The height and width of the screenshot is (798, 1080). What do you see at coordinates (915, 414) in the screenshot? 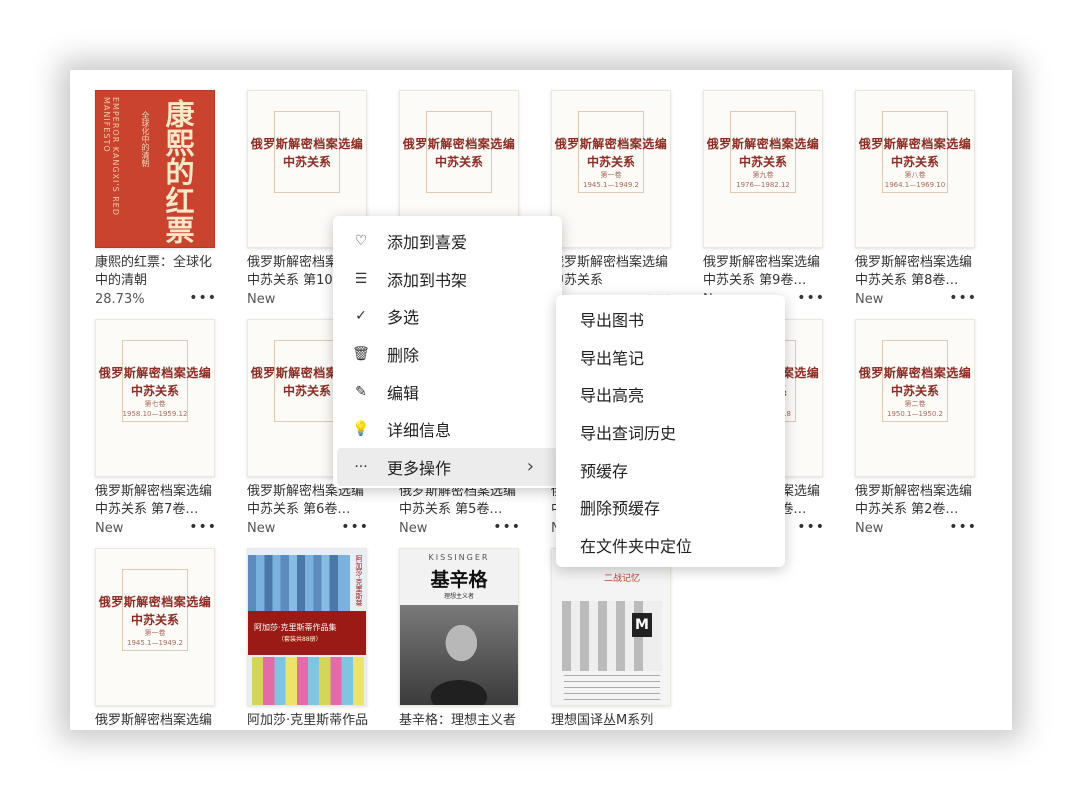
I see `cover-years: 1950.1—1950.2` at bounding box center [915, 414].